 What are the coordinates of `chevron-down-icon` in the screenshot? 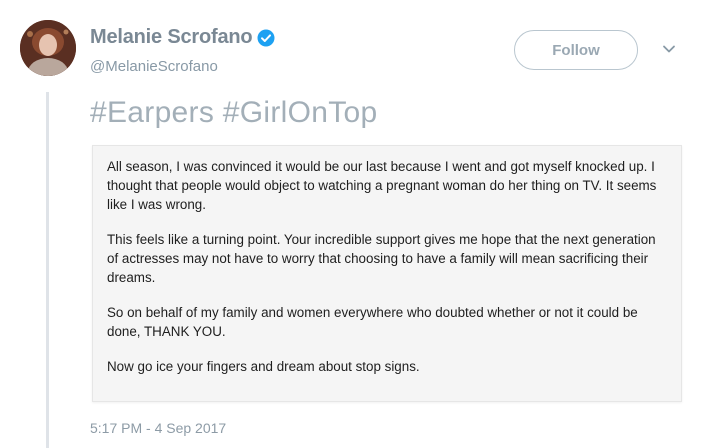 It's located at (669, 49).